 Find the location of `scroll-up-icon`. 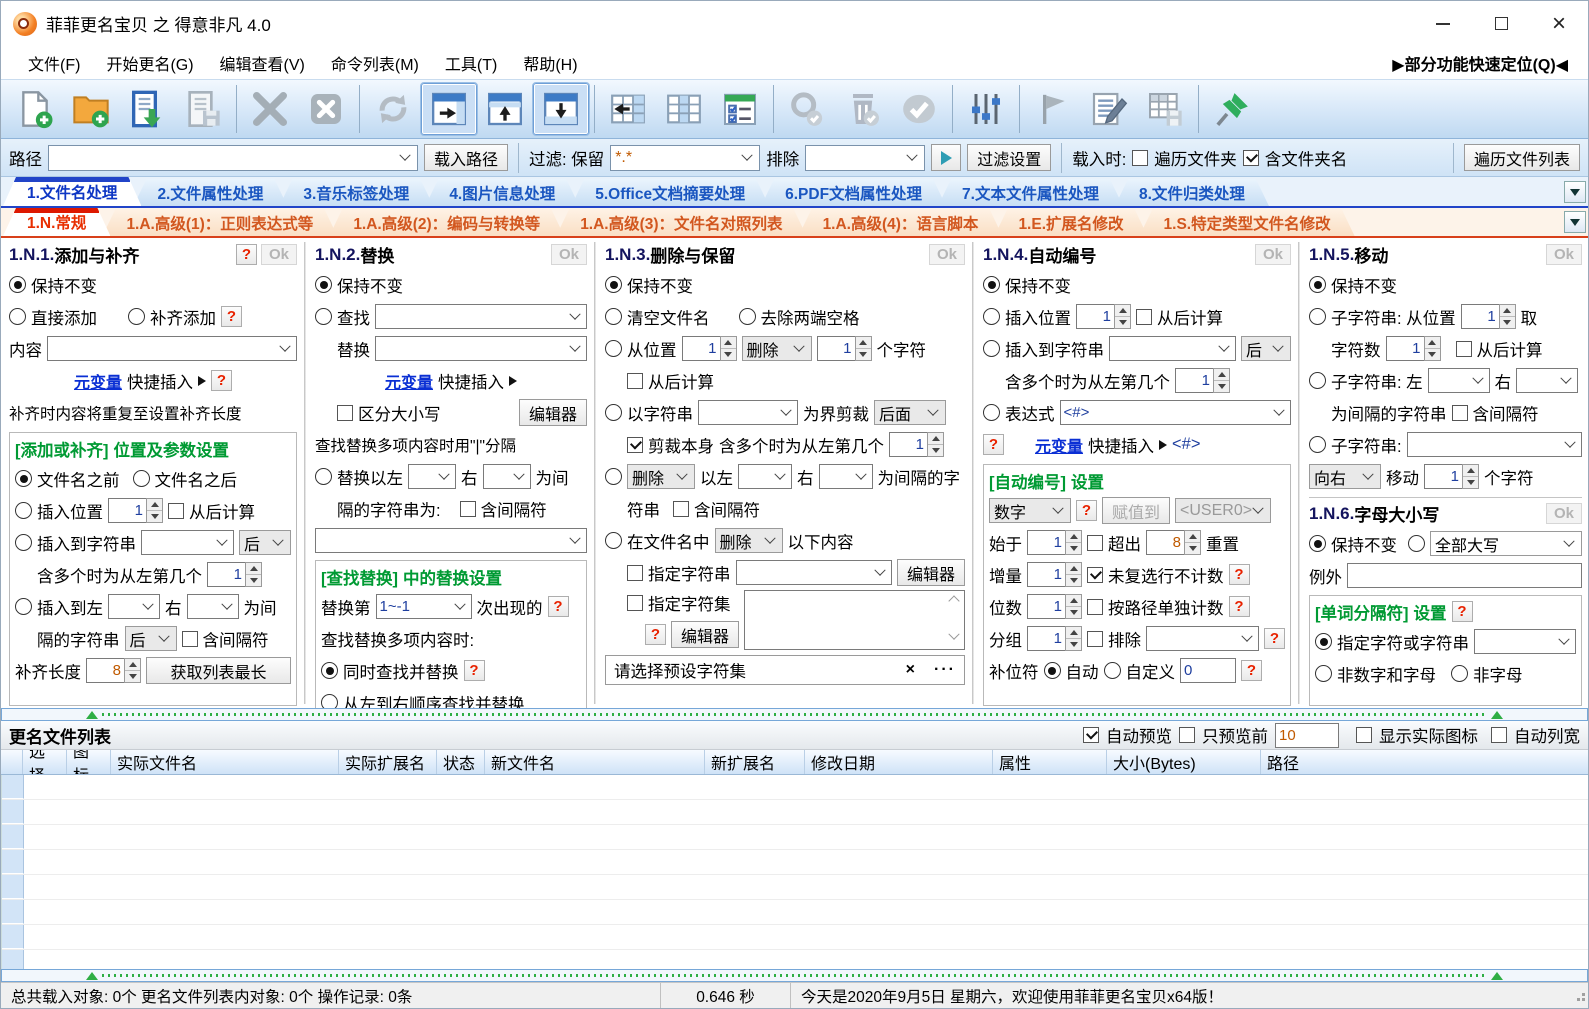

scroll-up-icon is located at coordinates (954, 601).